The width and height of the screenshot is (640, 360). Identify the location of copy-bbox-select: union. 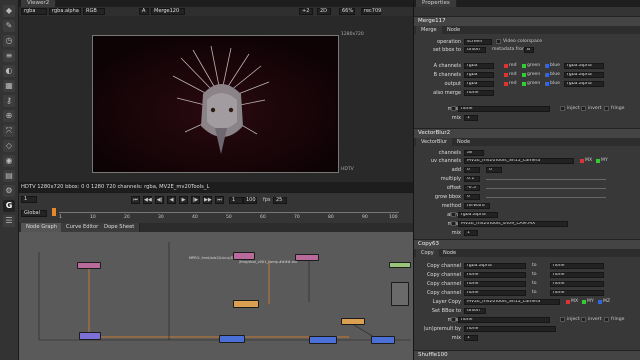
(475, 311).